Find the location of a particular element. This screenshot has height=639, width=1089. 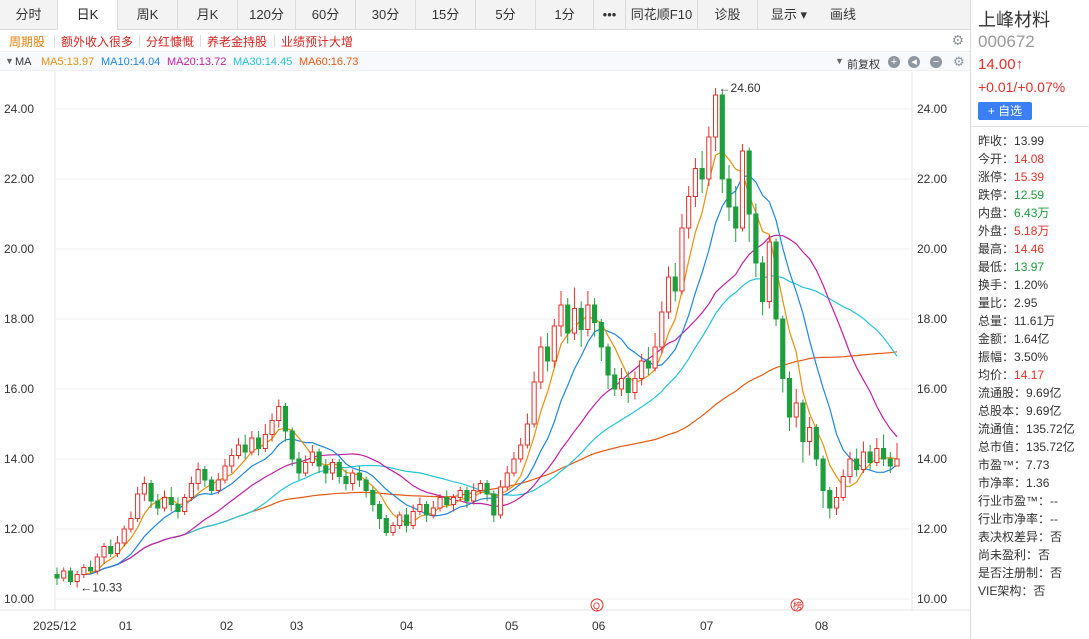

stat-label: 昨收： is located at coordinates (996, 141).